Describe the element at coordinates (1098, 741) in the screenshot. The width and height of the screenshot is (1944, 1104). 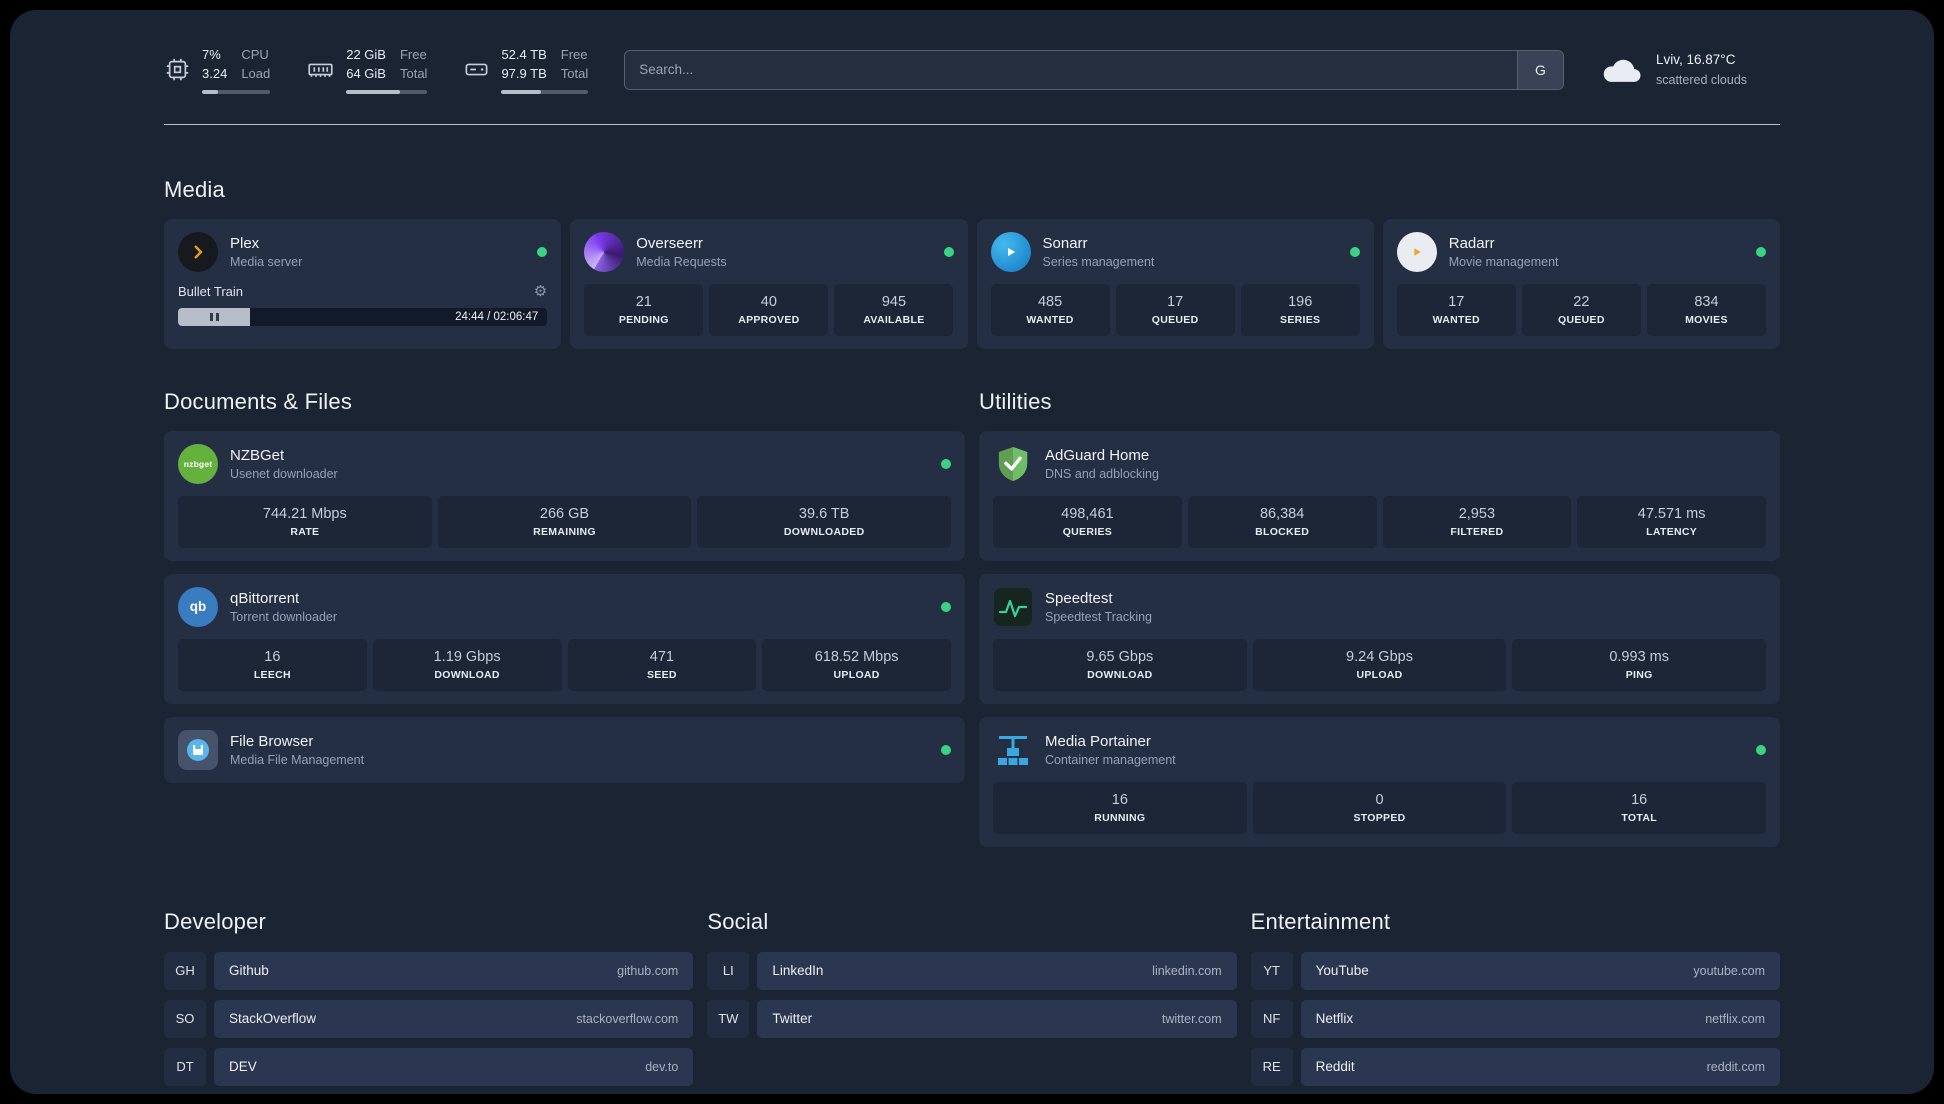
I see `service-name: Media Portainer` at that location.